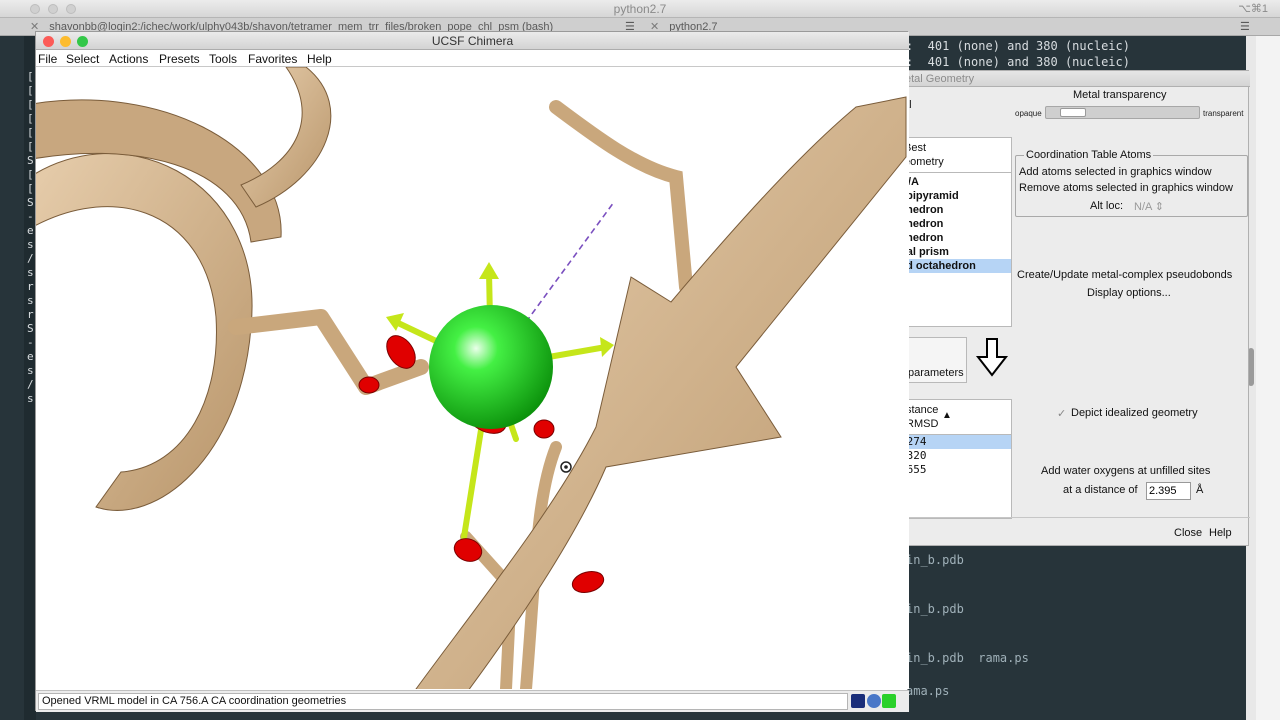 The image size is (1280, 720). What do you see at coordinates (954, 470) in the screenshot?
I see `rmsd-list-item: .655` at bounding box center [954, 470].